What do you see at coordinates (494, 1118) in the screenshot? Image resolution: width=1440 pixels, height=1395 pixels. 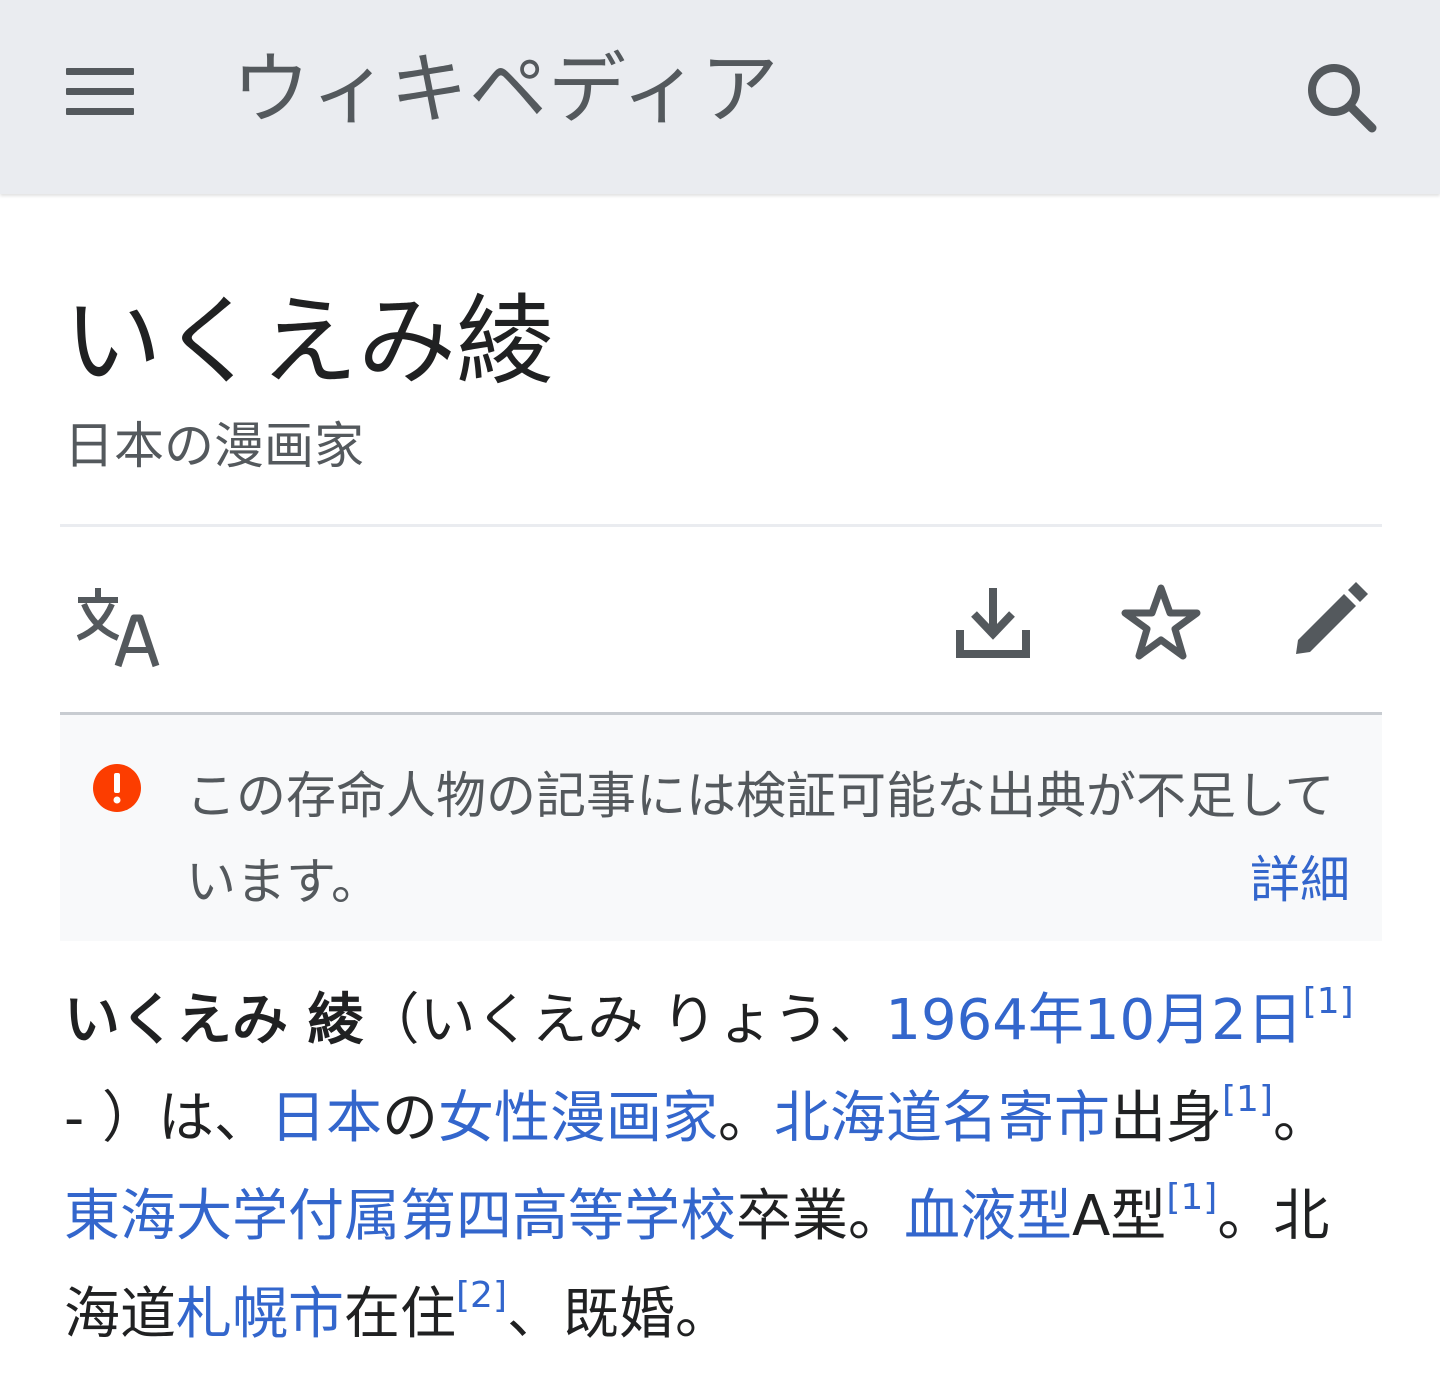 I see `article-link: 女性` at bounding box center [494, 1118].